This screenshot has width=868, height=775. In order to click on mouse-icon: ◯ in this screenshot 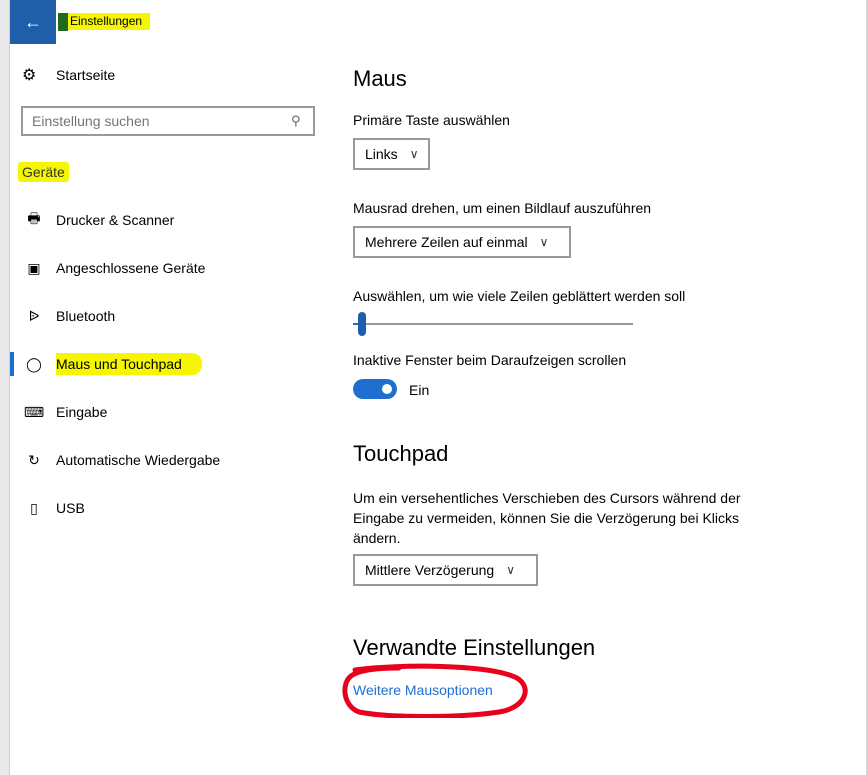, I will do `click(34, 363)`.